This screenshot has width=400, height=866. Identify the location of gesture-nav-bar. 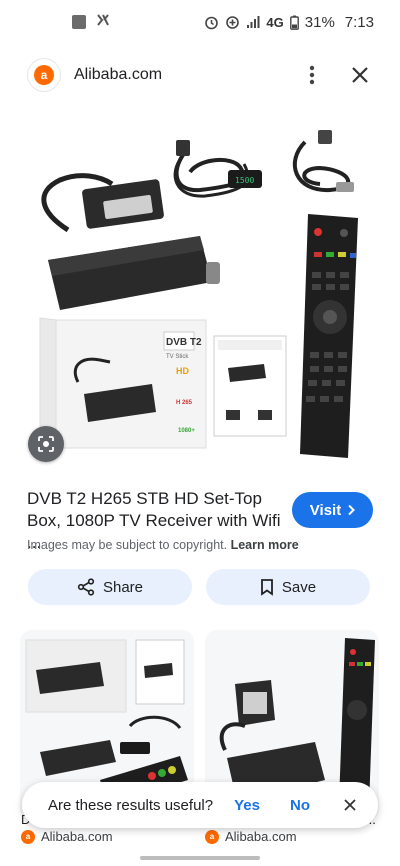
(200, 858).